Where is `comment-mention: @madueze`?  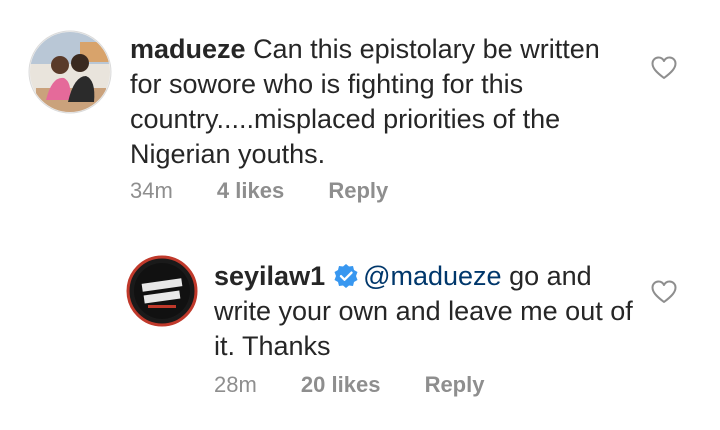
comment-mention: @madueze is located at coordinates (432, 276).